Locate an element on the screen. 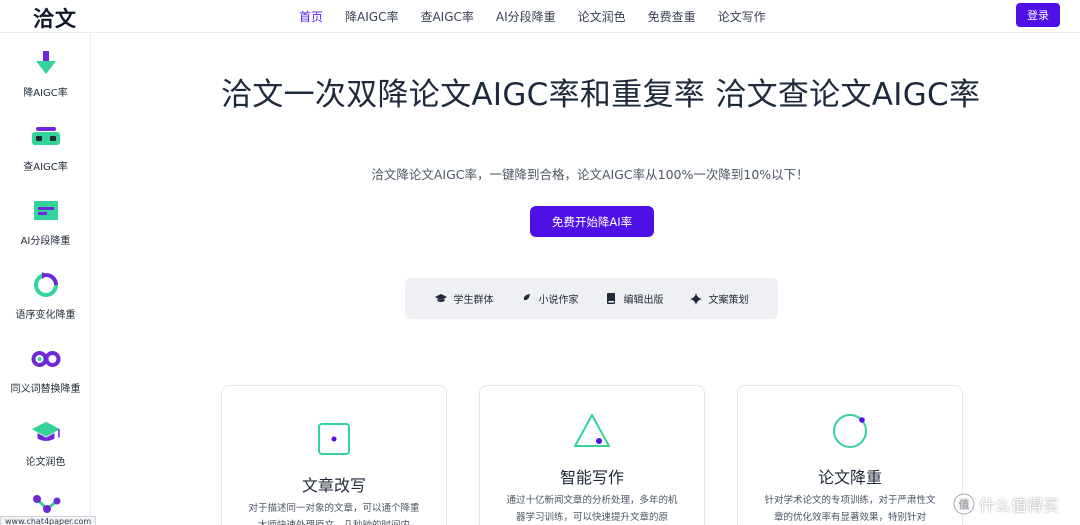 The image size is (1080, 525). svg-text: 值 is located at coordinates (964, 504).